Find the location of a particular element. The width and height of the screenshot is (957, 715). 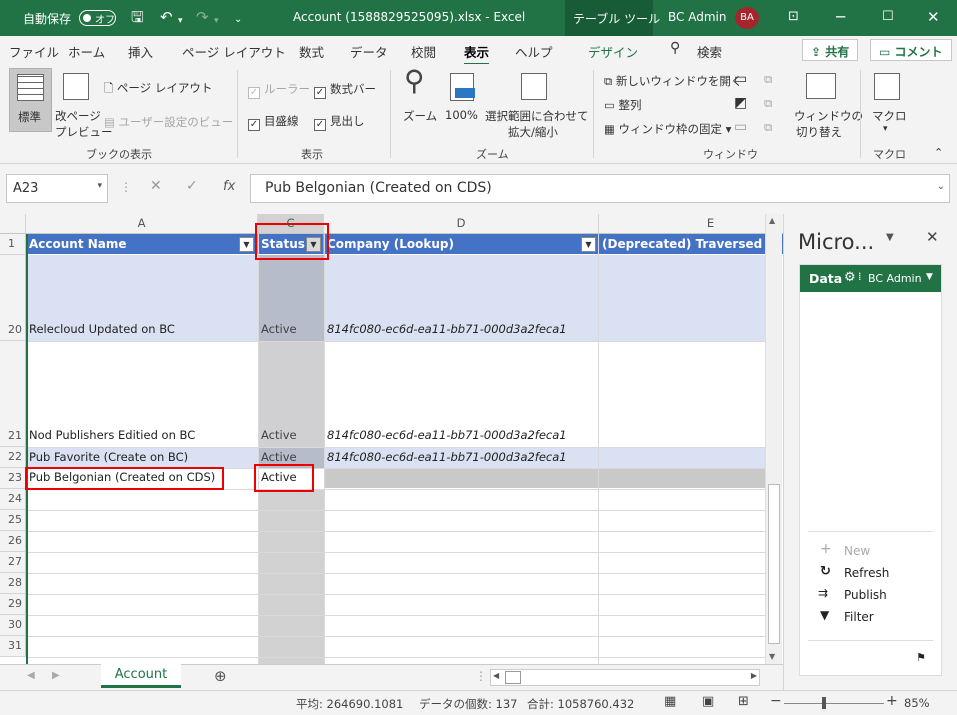

zoom-level: 85% is located at coordinates (917, 703).